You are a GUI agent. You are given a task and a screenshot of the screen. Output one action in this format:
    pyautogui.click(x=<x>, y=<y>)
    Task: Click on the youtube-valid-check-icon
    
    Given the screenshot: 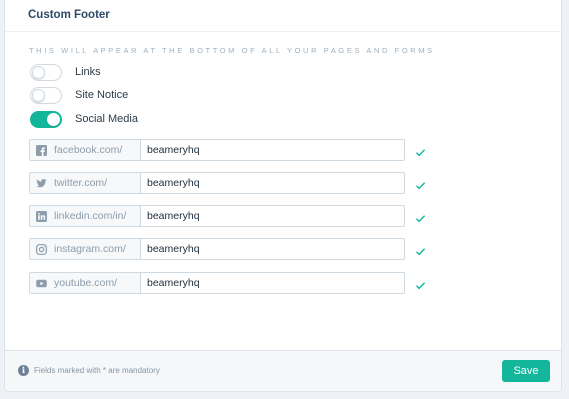 What is the action you would take?
    pyautogui.click(x=420, y=284)
    